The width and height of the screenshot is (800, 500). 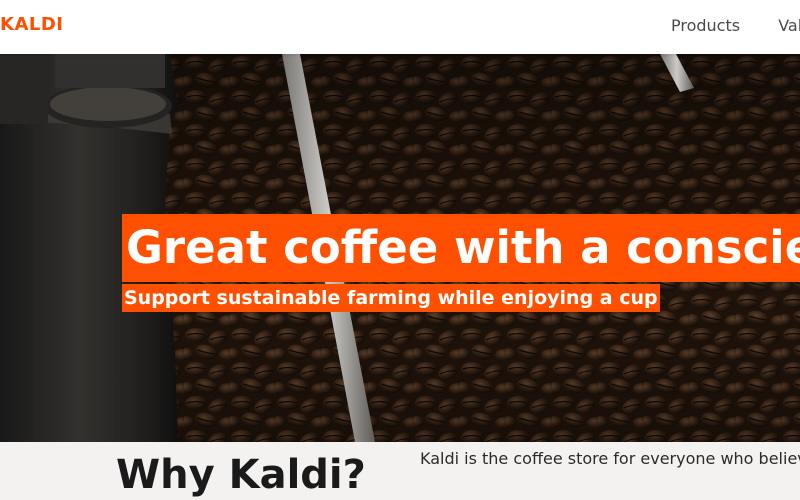 I want to click on kaldi-logo: KALDI, so click(x=32, y=25).